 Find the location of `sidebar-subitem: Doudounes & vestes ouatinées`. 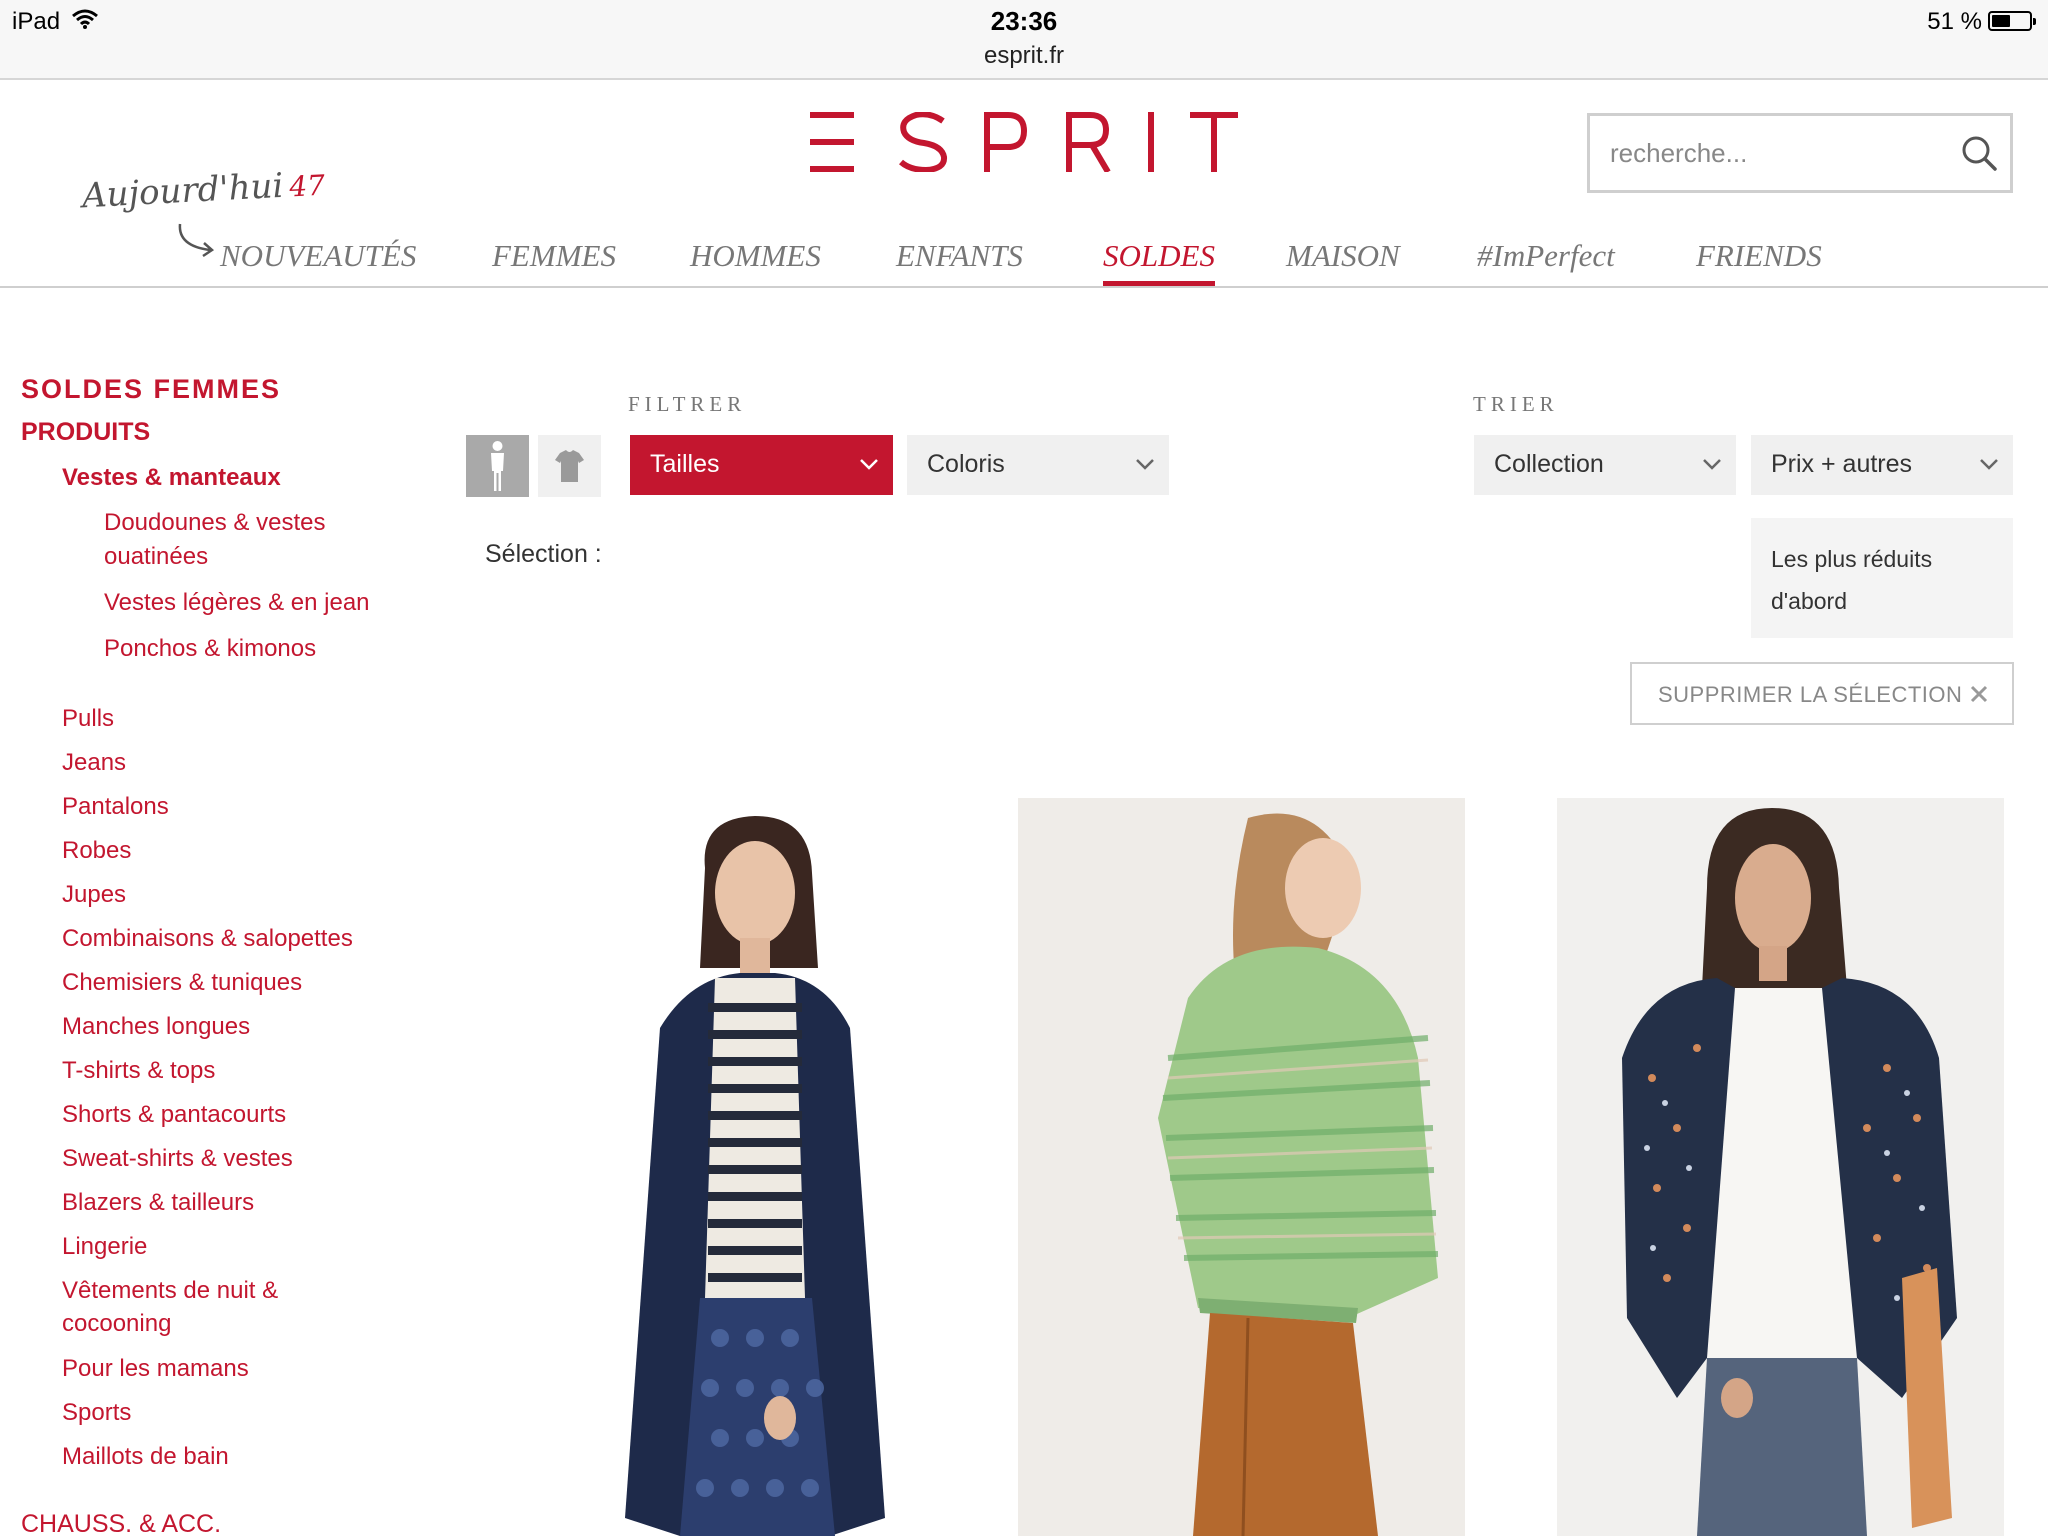

sidebar-subitem: Doudounes & vestes ouatinées is located at coordinates (254, 540).